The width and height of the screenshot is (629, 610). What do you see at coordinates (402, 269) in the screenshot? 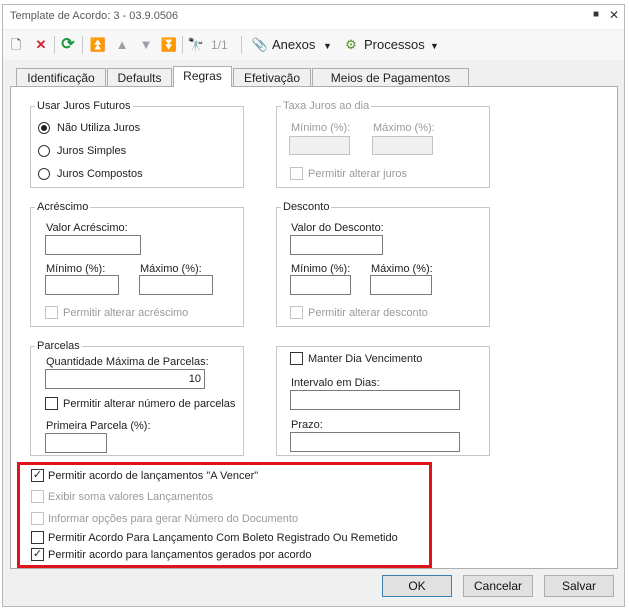
I see `desconto-max-label: Máximo (%):` at bounding box center [402, 269].